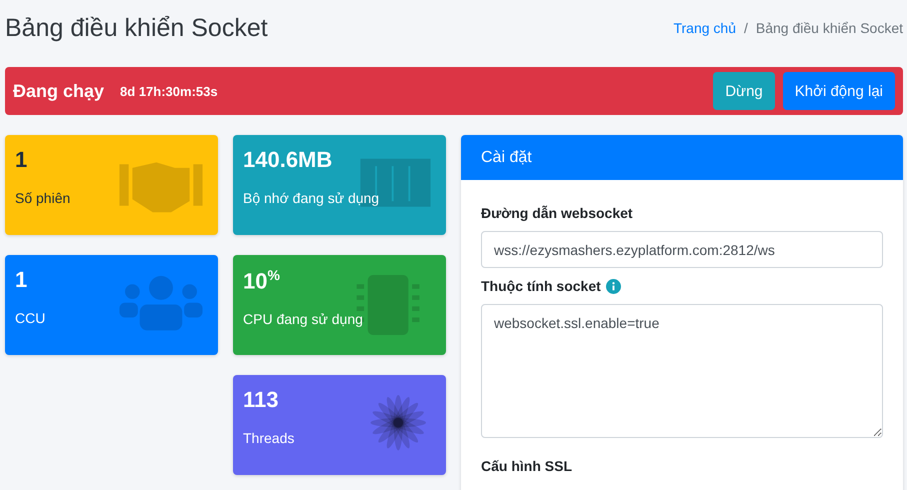 This screenshot has width=907, height=490. What do you see at coordinates (829, 28) in the screenshot?
I see `breadcrumb-current: Bảng điều khiển Socket` at bounding box center [829, 28].